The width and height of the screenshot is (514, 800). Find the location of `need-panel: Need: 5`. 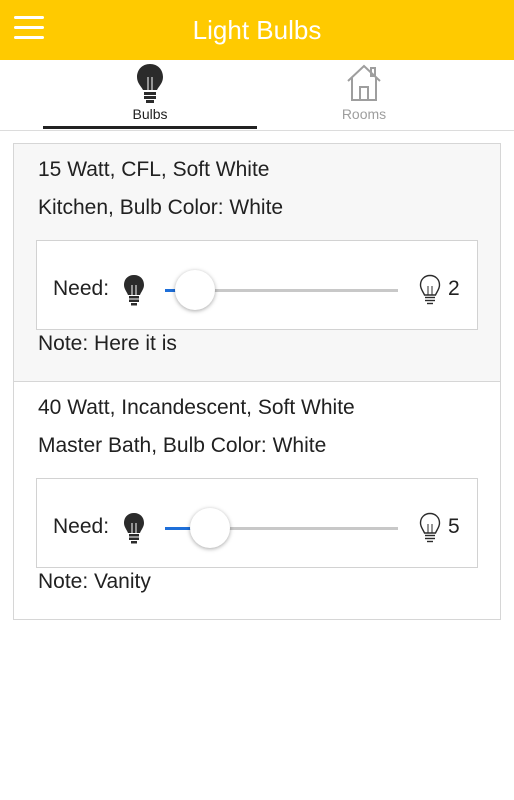

need-panel: Need: 5 is located at coordinates (257, 523).